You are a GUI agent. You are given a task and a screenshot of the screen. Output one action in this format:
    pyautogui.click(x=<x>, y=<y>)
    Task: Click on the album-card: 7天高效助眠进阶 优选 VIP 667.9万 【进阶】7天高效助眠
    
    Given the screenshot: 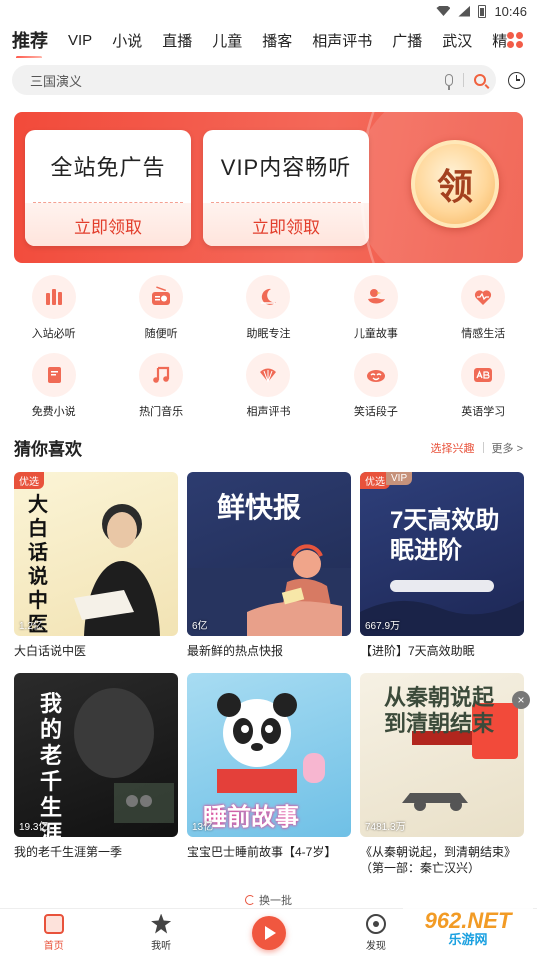 What is the action you would take?
    pyautogui.click(x=442, y=565)
    